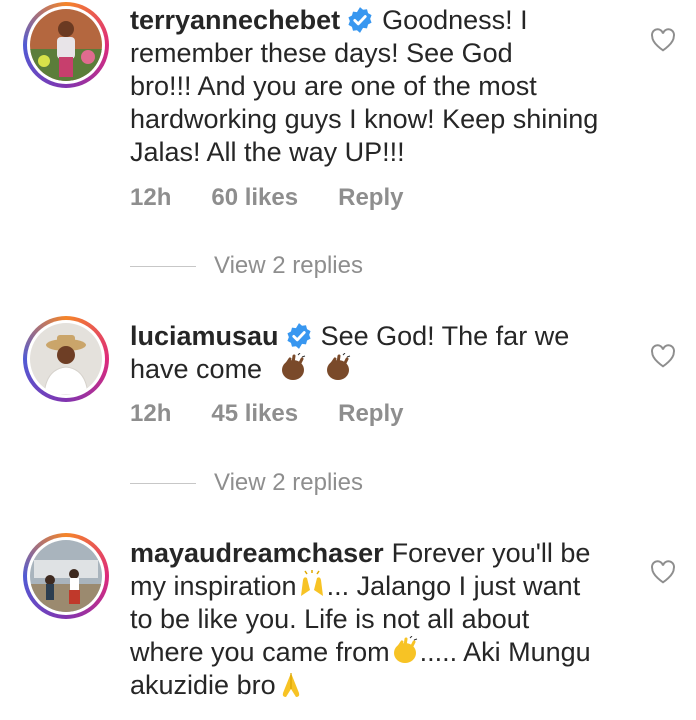 Image resolution: width=696 pixels, height=720 pixels. Describe the element at coordinates (333, 86) in the screenshot. I see `comment-line: bro!!! And you are one of the most` at that location.